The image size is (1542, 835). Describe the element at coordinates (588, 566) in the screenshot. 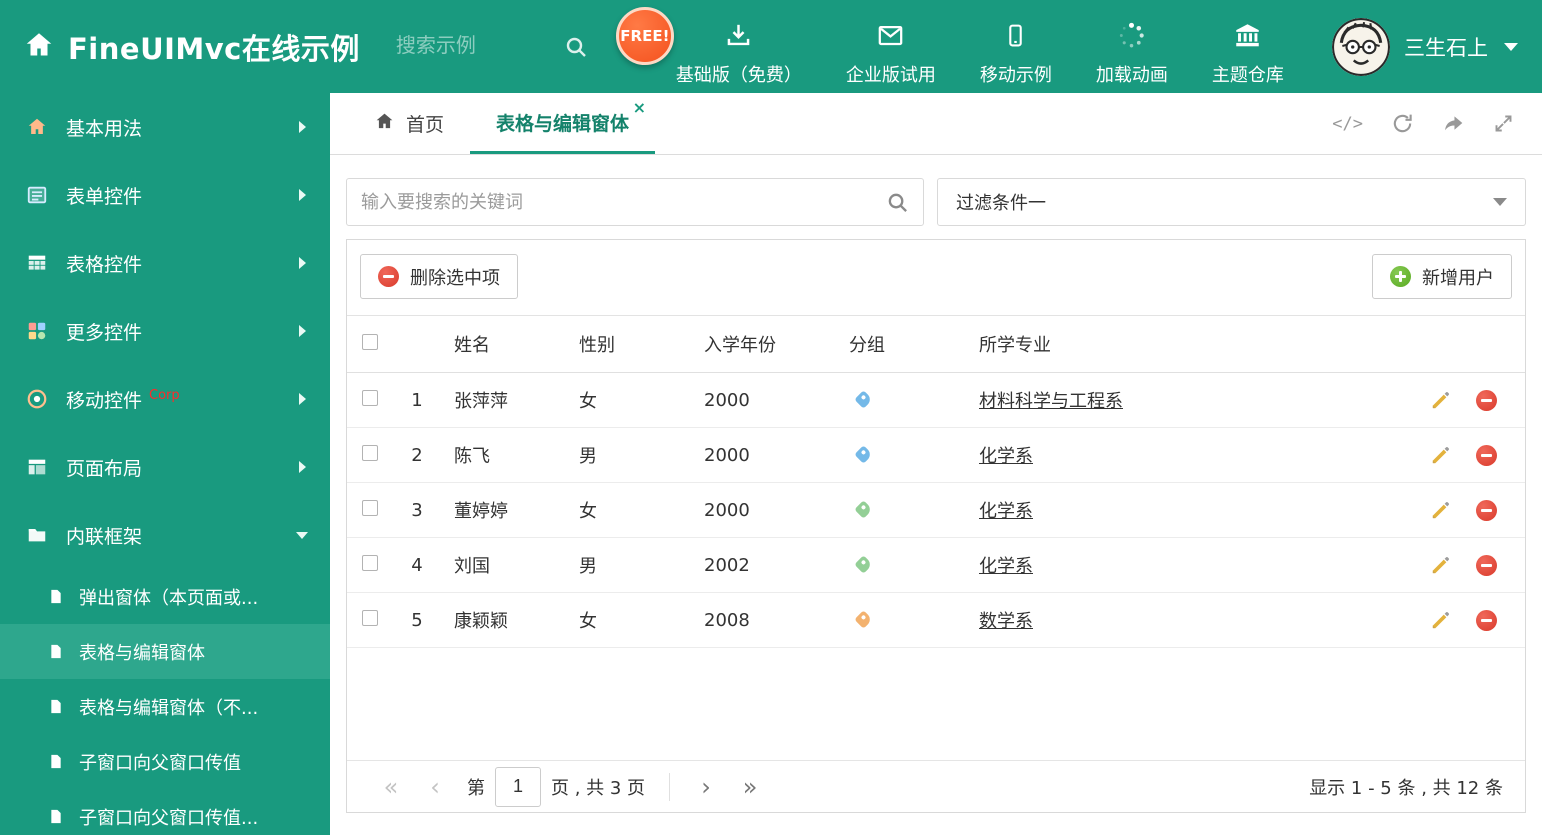

I see `cell-gender: 男` at that location.